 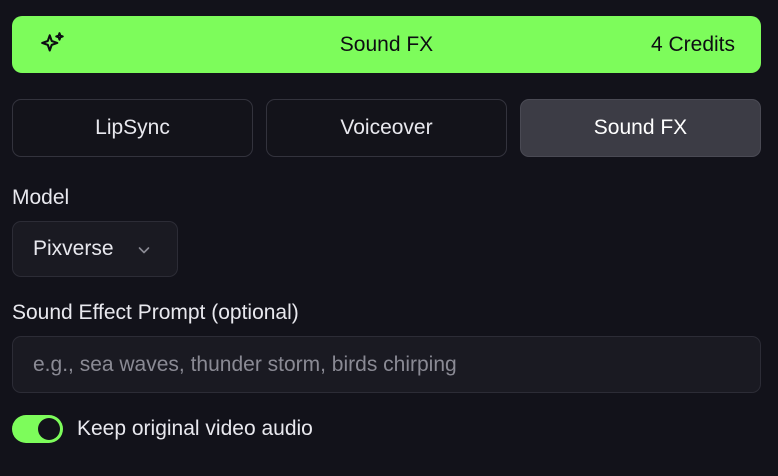 I want to click on tab-voiceover: Voiceover, so click(x=386, y=128).